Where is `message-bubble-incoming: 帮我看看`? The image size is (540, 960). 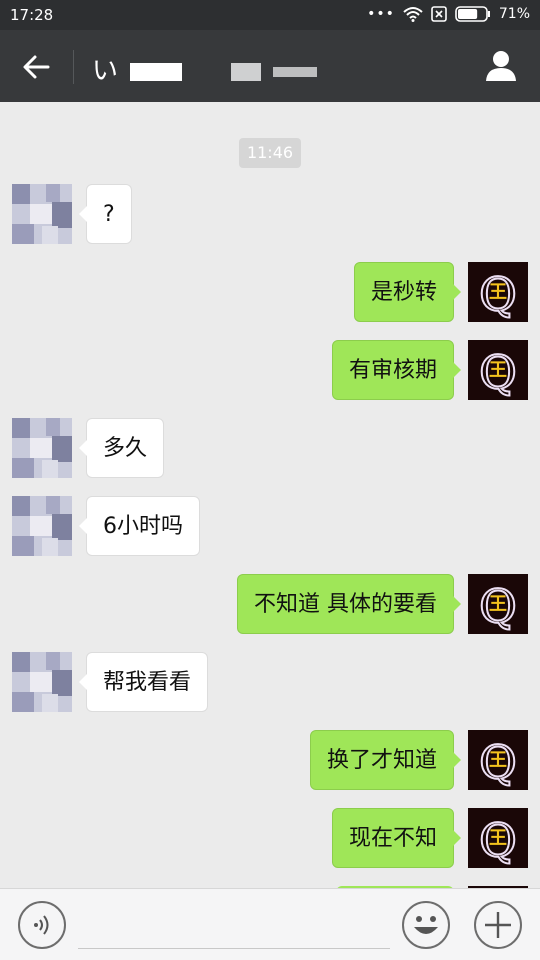 message-bubble-incoming: 帮我看看 is located at coordinates (143, 682).